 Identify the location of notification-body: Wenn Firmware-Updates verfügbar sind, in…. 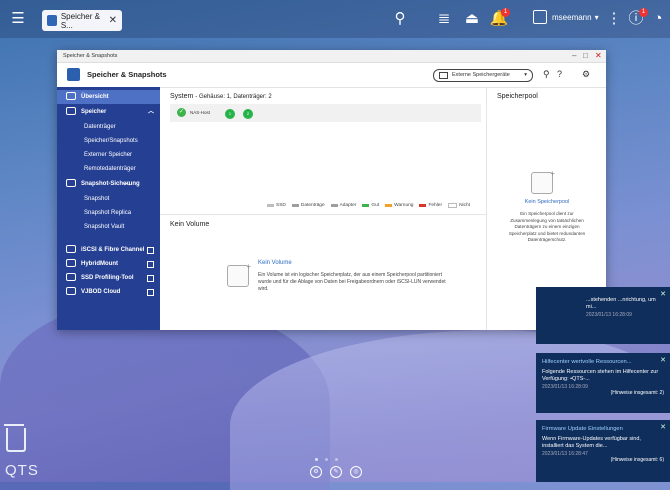
(591, 442).